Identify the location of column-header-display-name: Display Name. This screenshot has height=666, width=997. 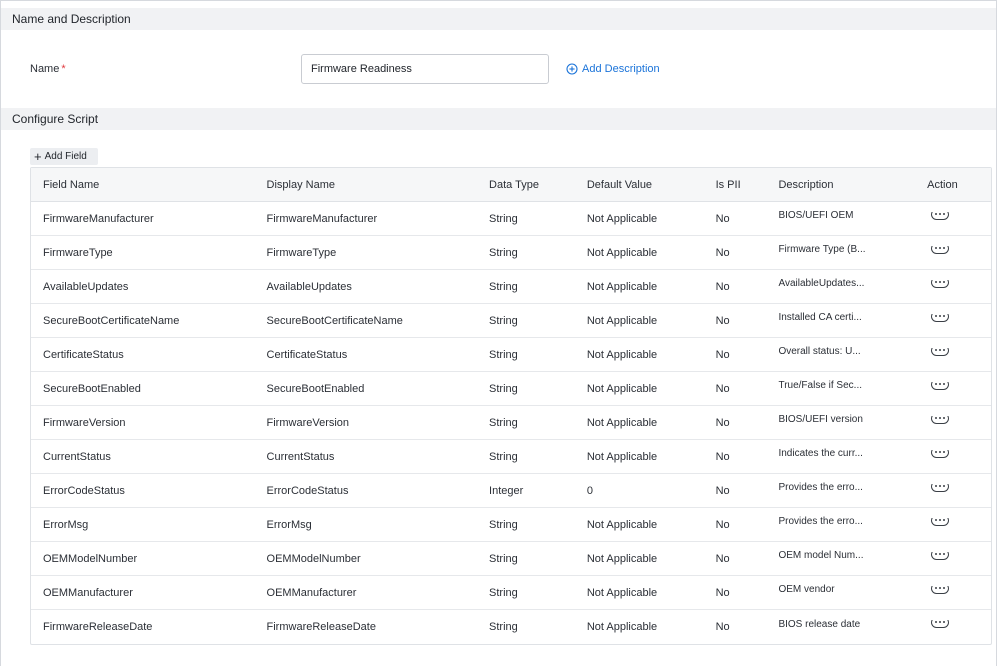
(300, 184).